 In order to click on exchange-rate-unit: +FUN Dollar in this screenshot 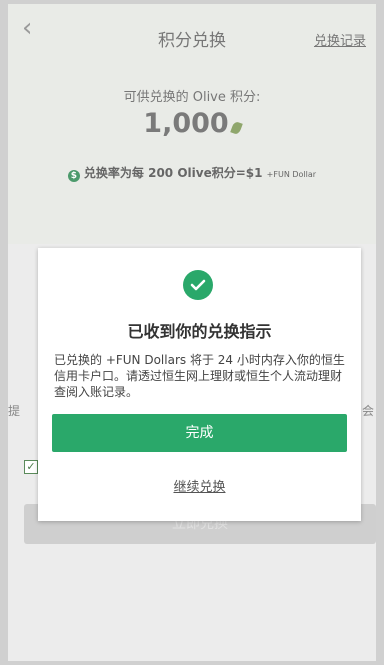, I will do `click(291, 174)`.